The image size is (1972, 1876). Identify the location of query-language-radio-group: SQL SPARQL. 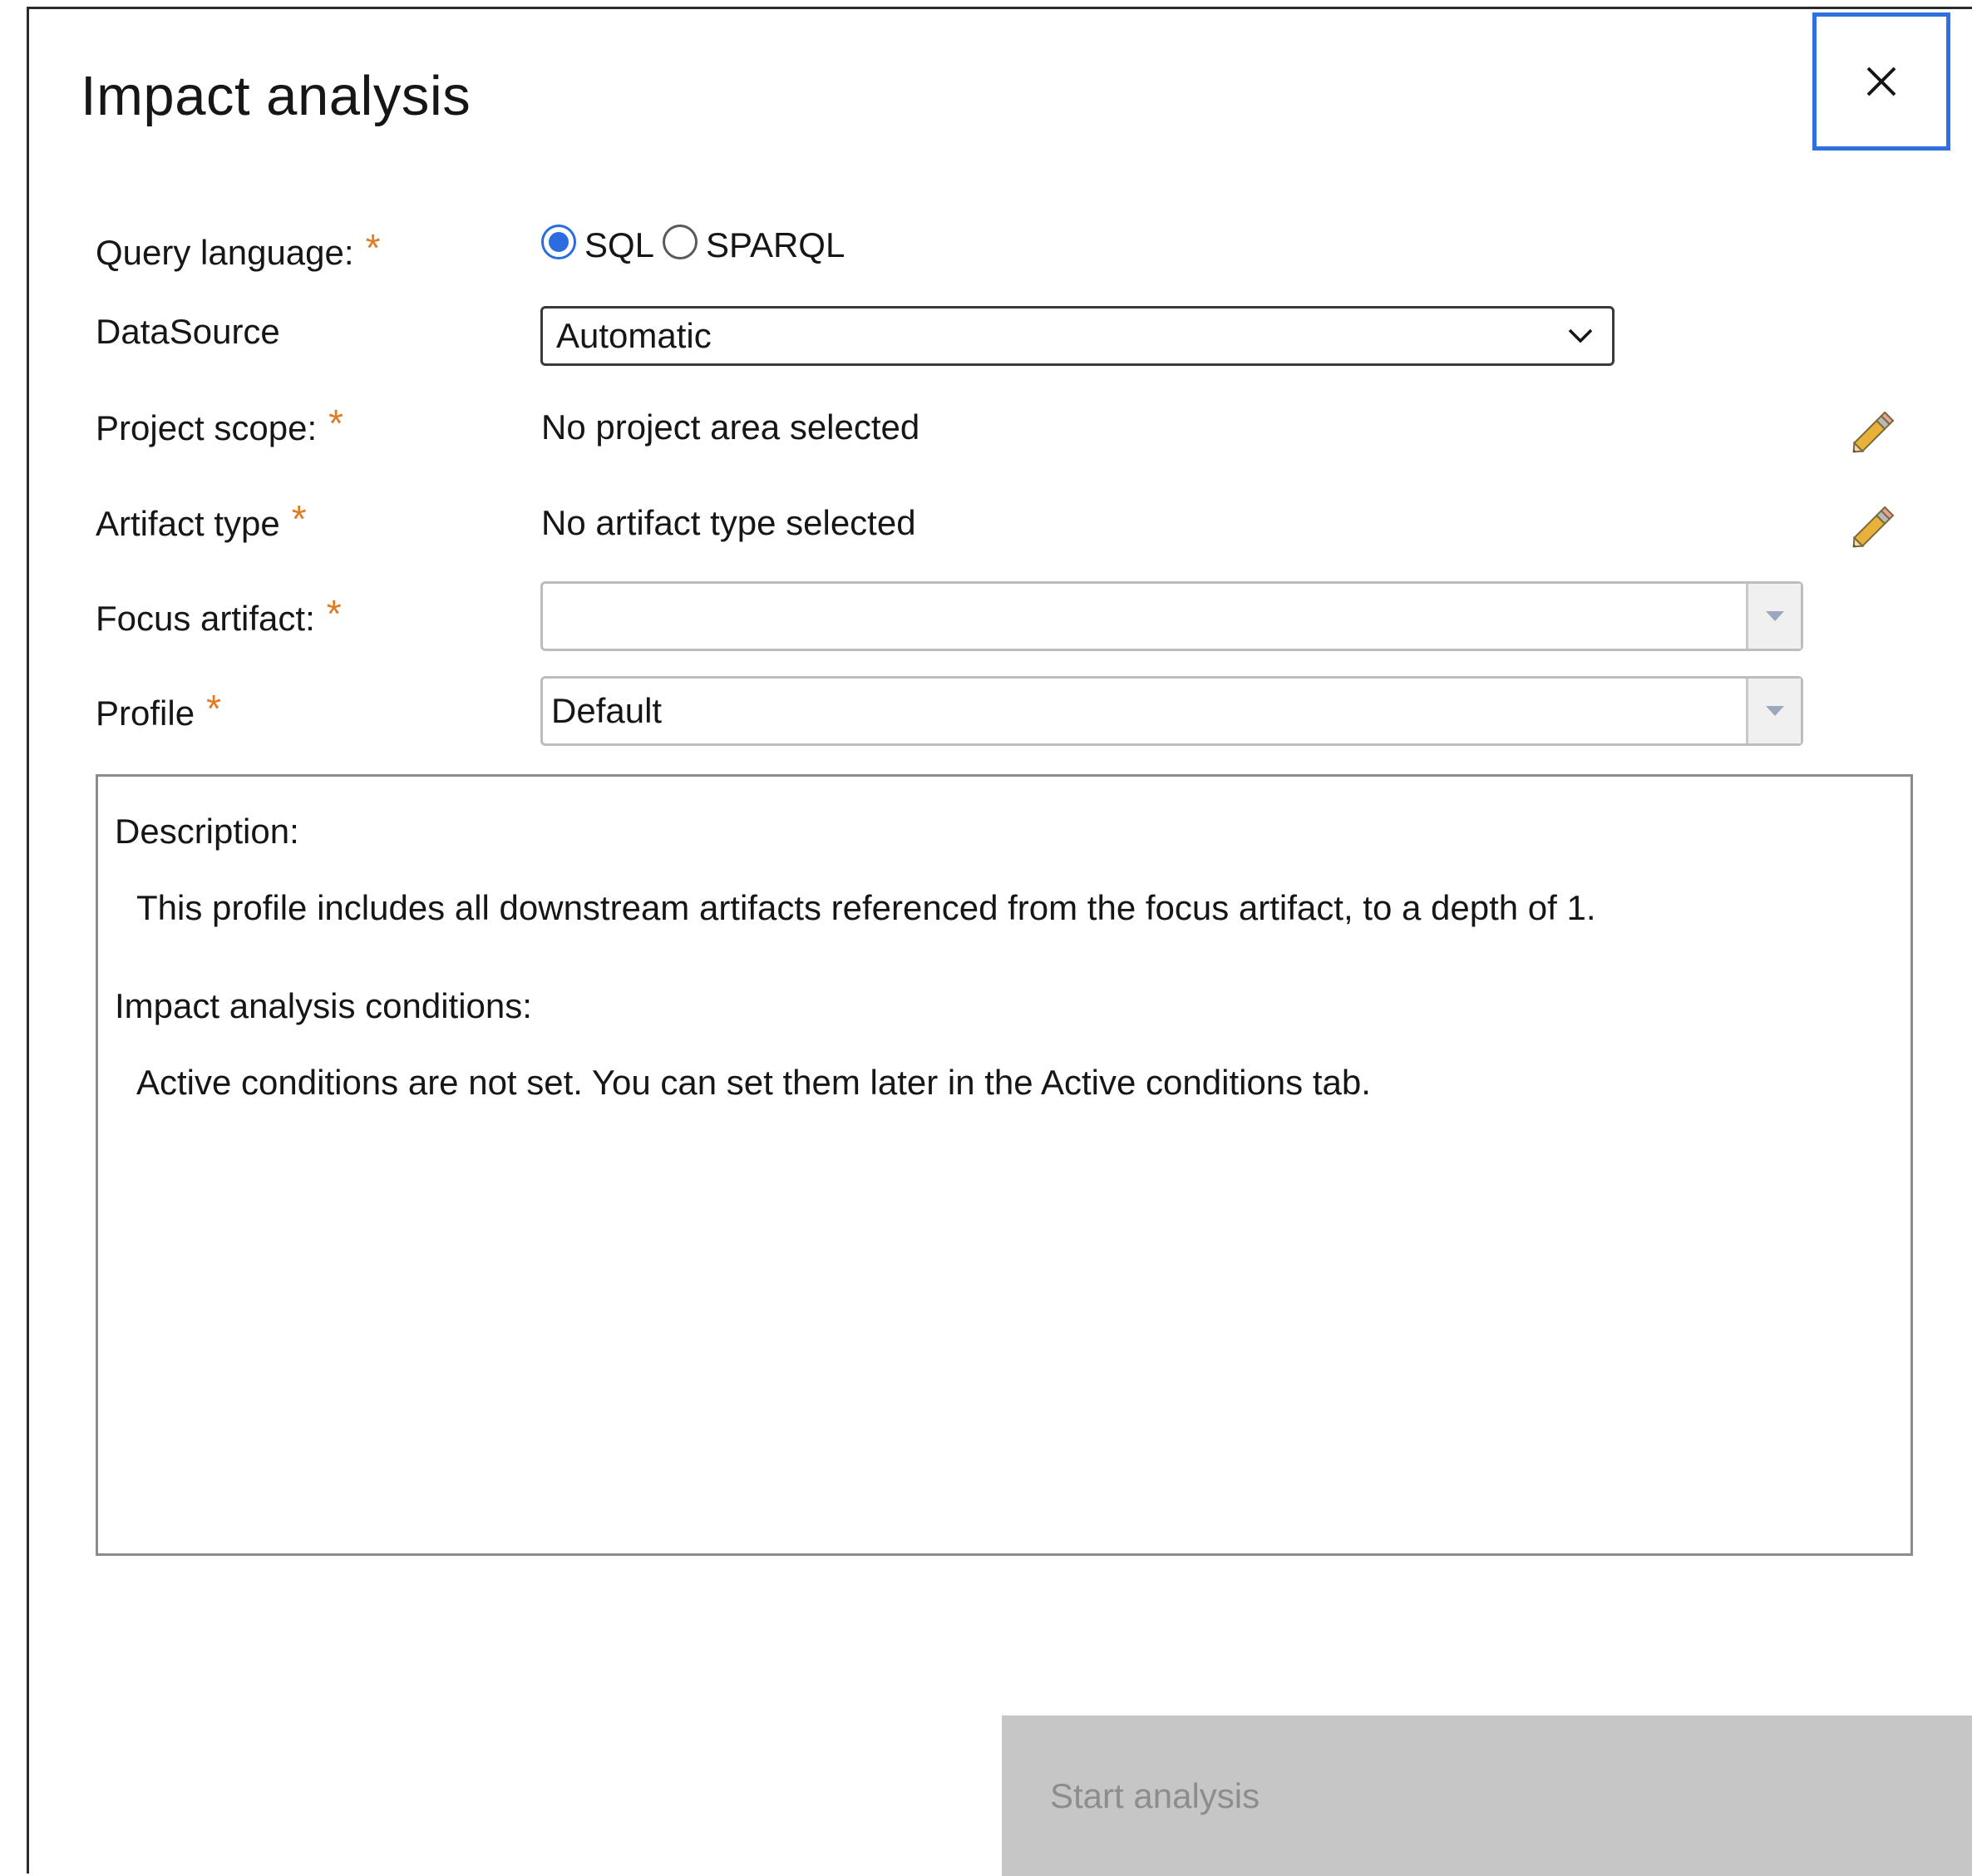
(697, 243).